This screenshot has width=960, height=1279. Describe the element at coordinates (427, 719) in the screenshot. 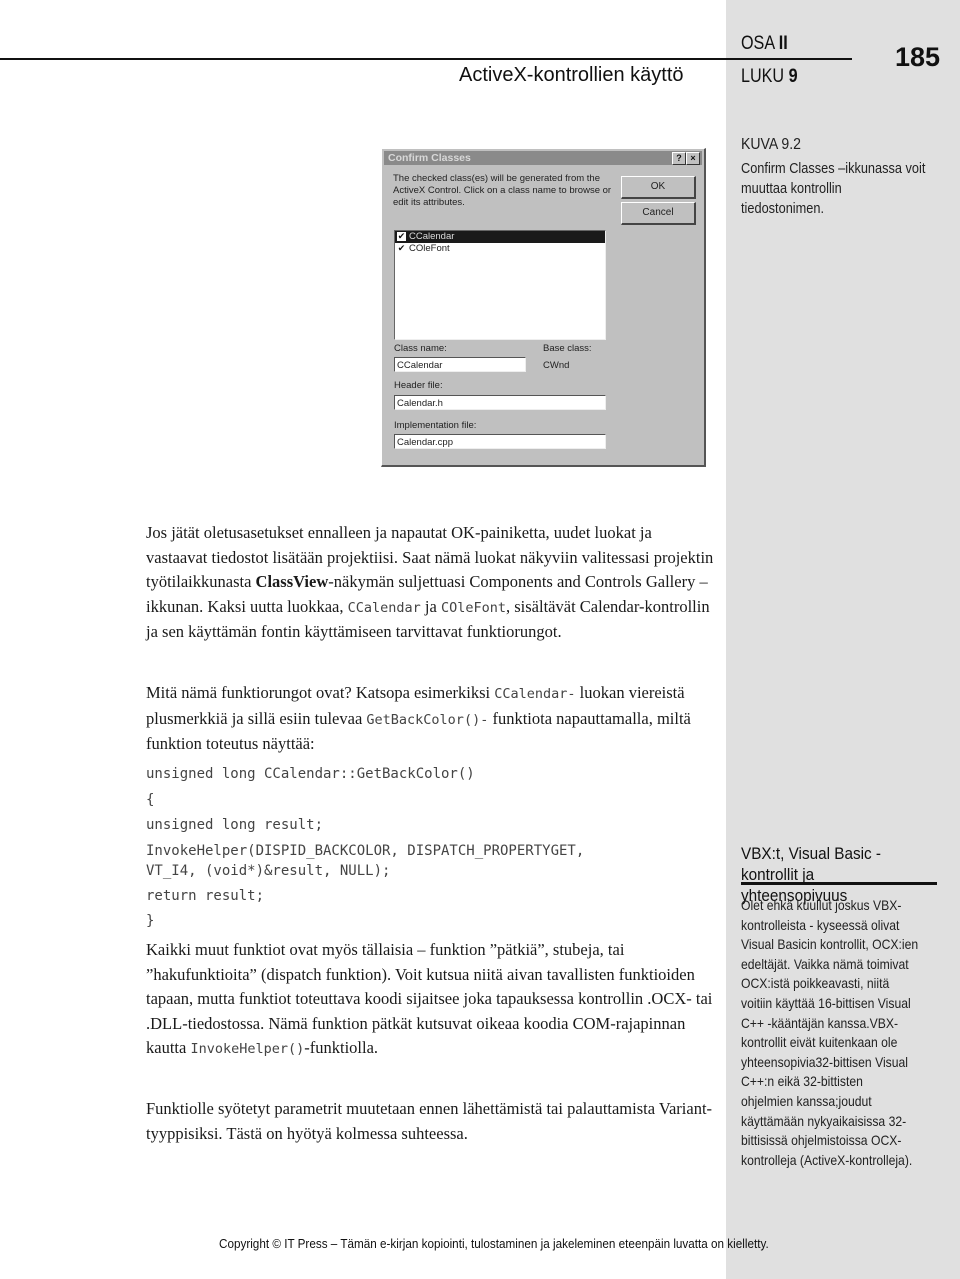

I see `inline-code: GetBackColor()-` at that location.